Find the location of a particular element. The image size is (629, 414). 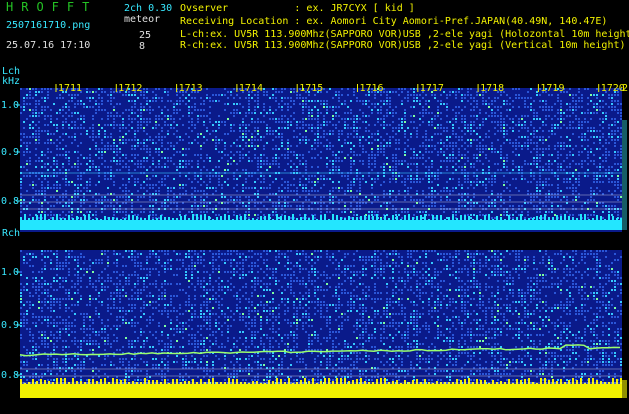

time-tick-label: 1717 is located at coordinates (432, 88).